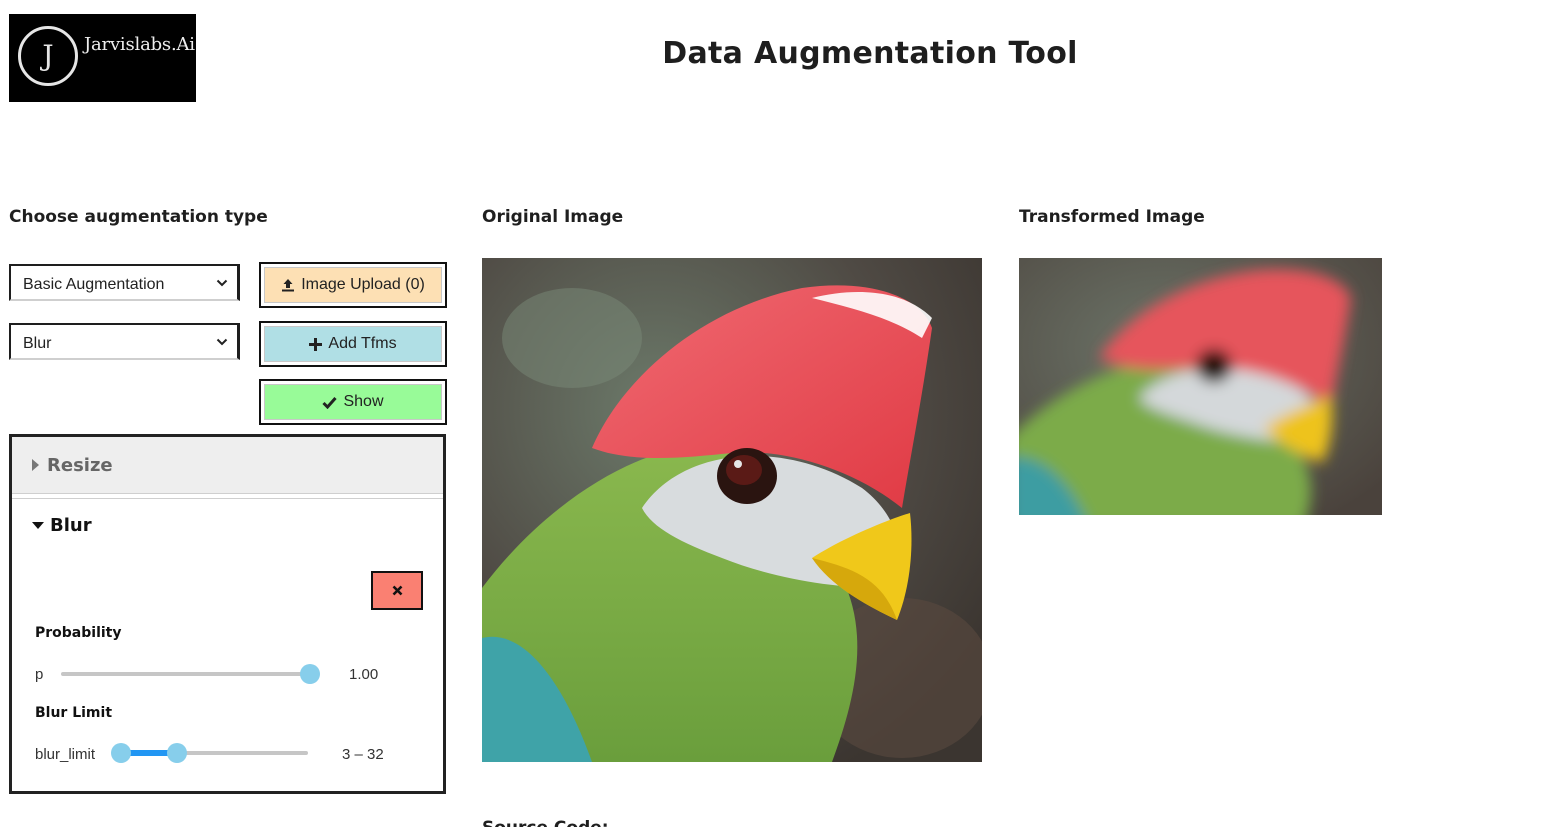  What do you see at coordinates (870, 53) in the screenshot?
I see `app-title: Data Augmentation Tool` at bounding box center [870, 53].